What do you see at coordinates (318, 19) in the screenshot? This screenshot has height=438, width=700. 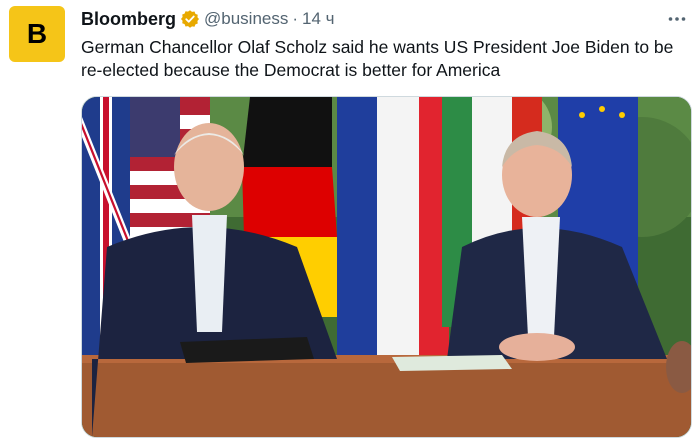 I see `timestamp: 14 ч` at bounding box center [318, 19].